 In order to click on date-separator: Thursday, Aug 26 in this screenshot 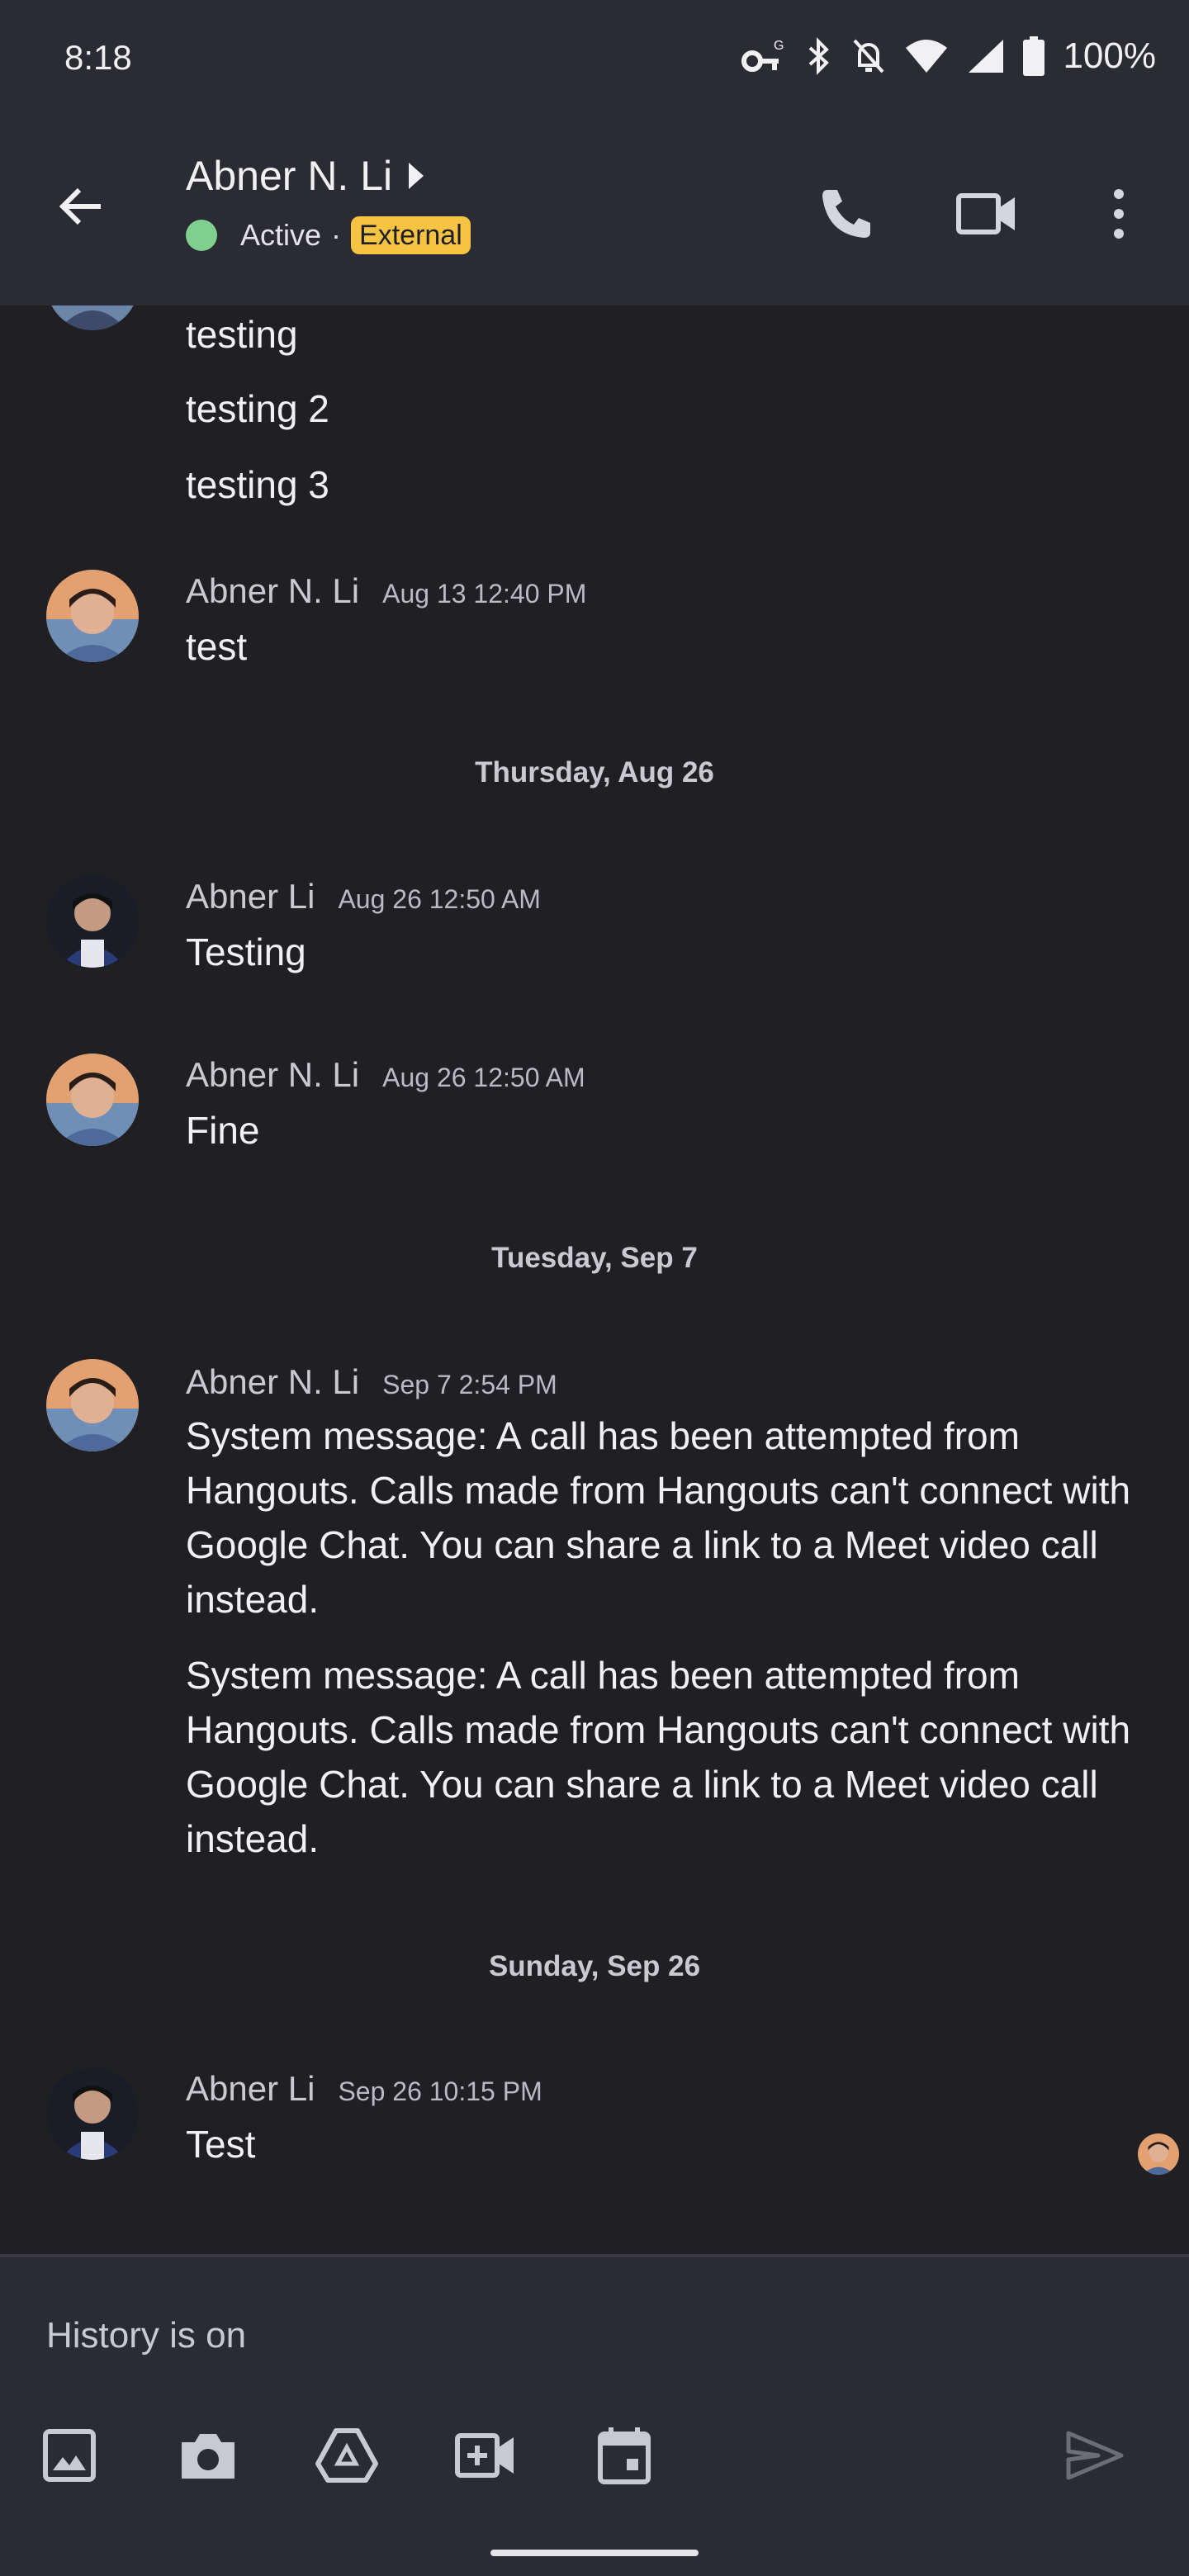, I will do `click(594, 772)`.